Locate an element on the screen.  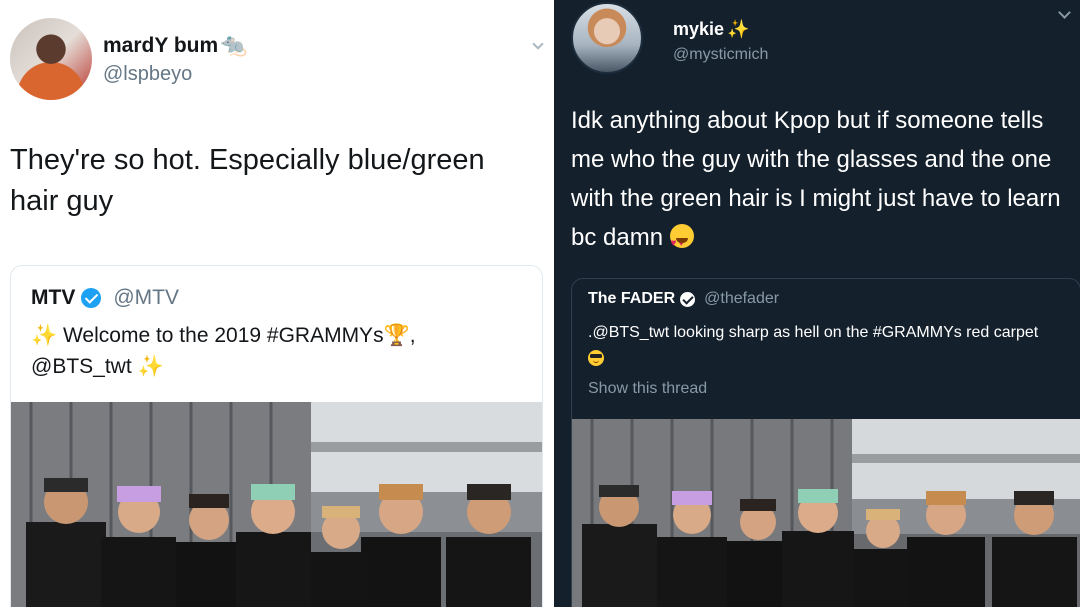
quoted-text-tail: , is located at coordinates (412, 335).